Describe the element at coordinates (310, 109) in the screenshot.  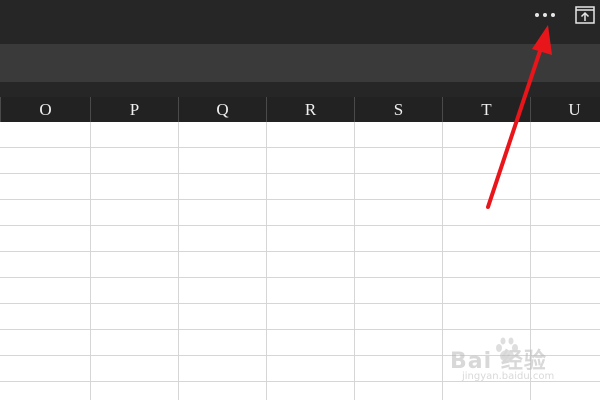
I see `column-header-r: R` at that location.